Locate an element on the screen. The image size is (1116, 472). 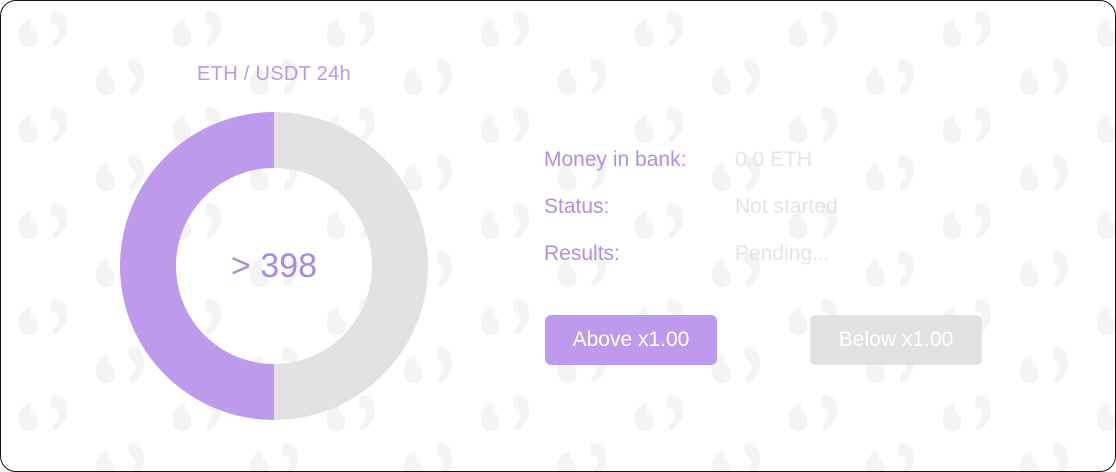
bet-below-button: Below x1.00 is located at coordinates (896, 340).